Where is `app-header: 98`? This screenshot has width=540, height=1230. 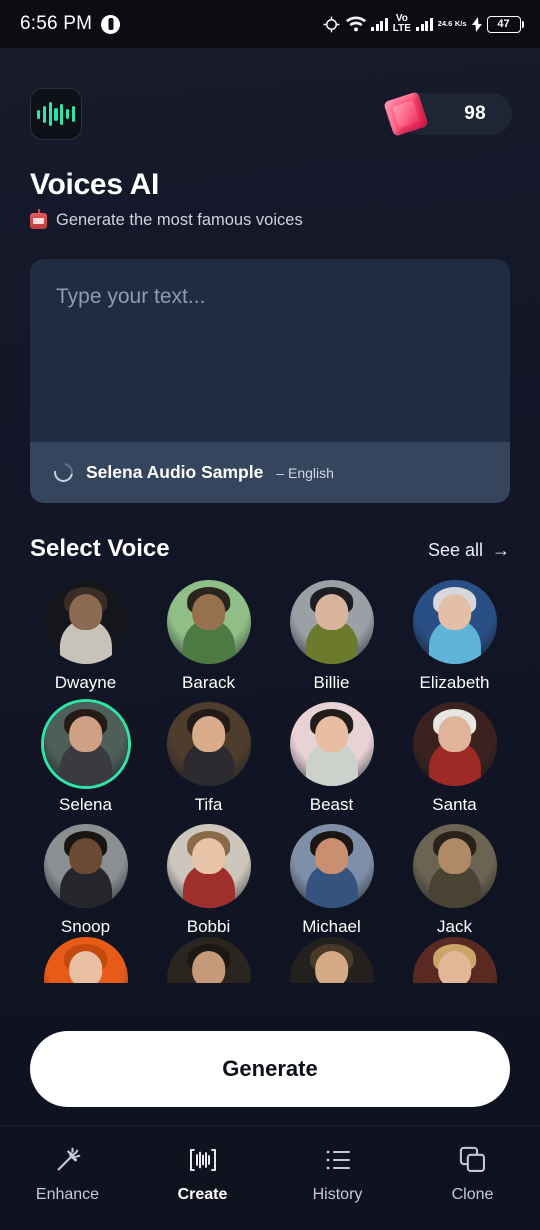 app-header: 98 is located at coordinates (270, 94).